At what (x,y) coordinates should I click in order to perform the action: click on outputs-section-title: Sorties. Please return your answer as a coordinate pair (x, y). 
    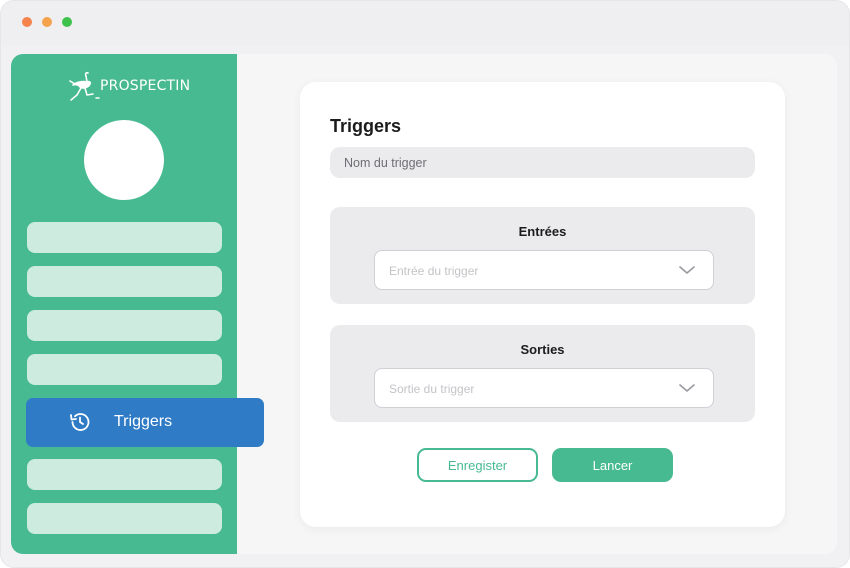
    Looking at the image, I should click on (542, 349).